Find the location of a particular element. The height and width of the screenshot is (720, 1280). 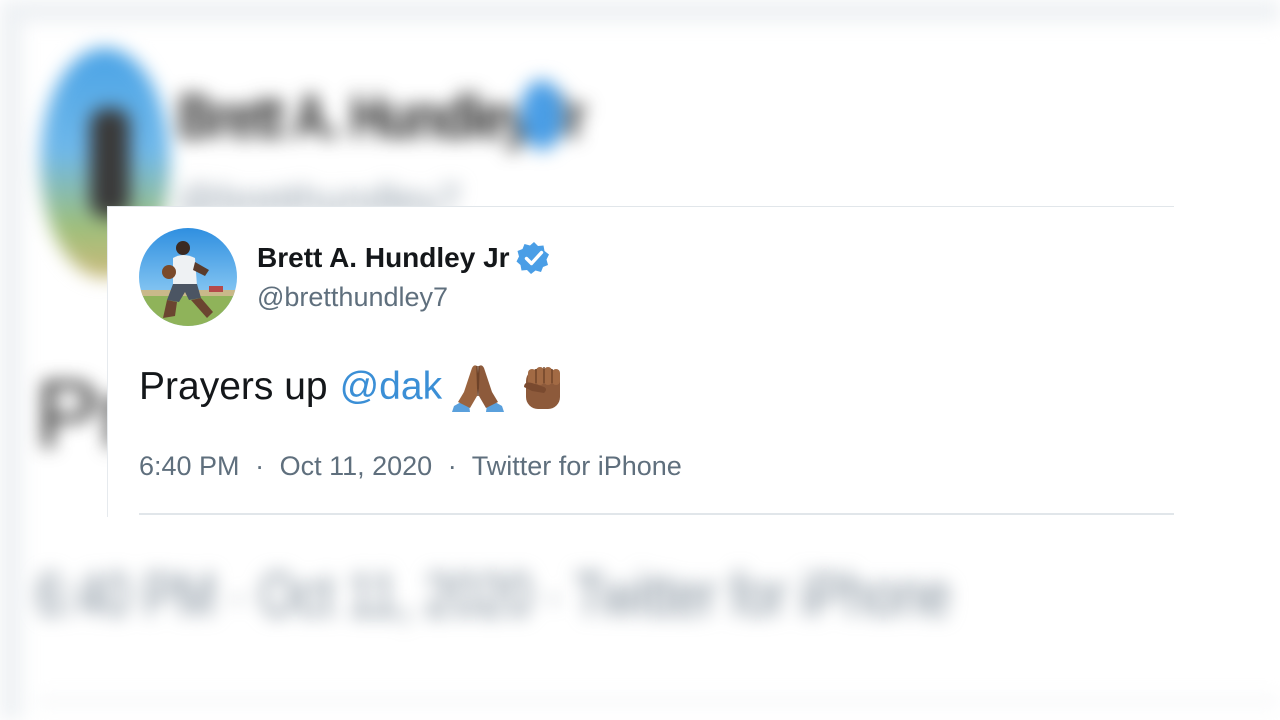

tweet-text: Prayers up @dak is located at coordinates (354, 387).